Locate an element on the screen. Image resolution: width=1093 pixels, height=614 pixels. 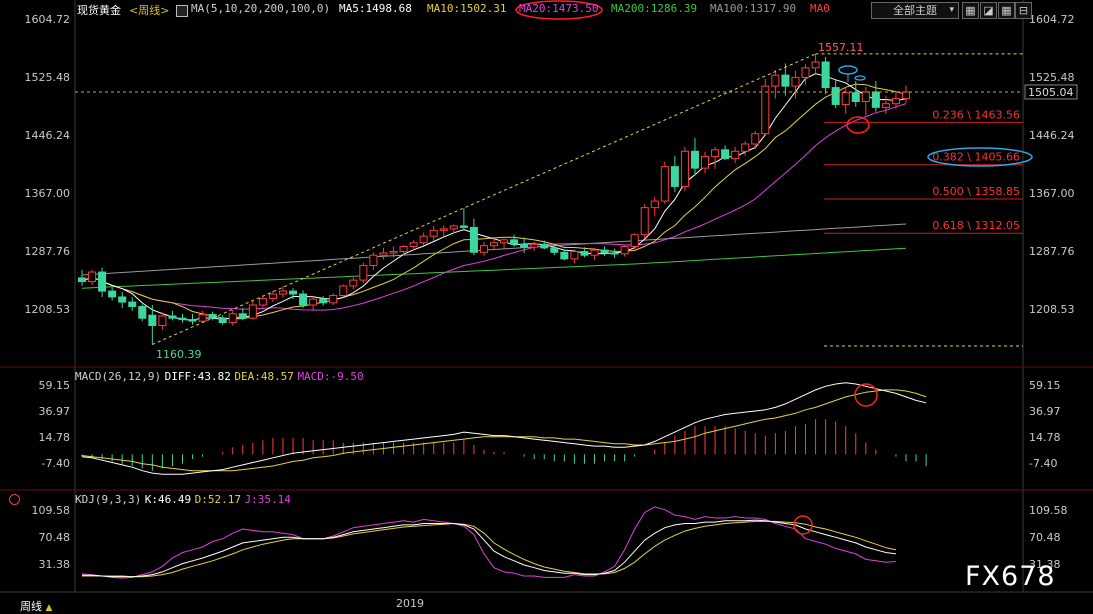
fib-label: 0.236 \ 1463.56 is located at coordinates (976, 114).